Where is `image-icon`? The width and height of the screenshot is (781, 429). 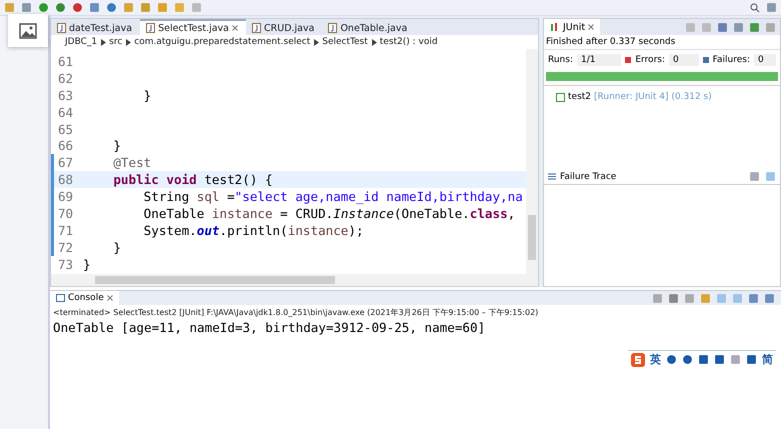 image-icon is located at coordinates (28, 30).